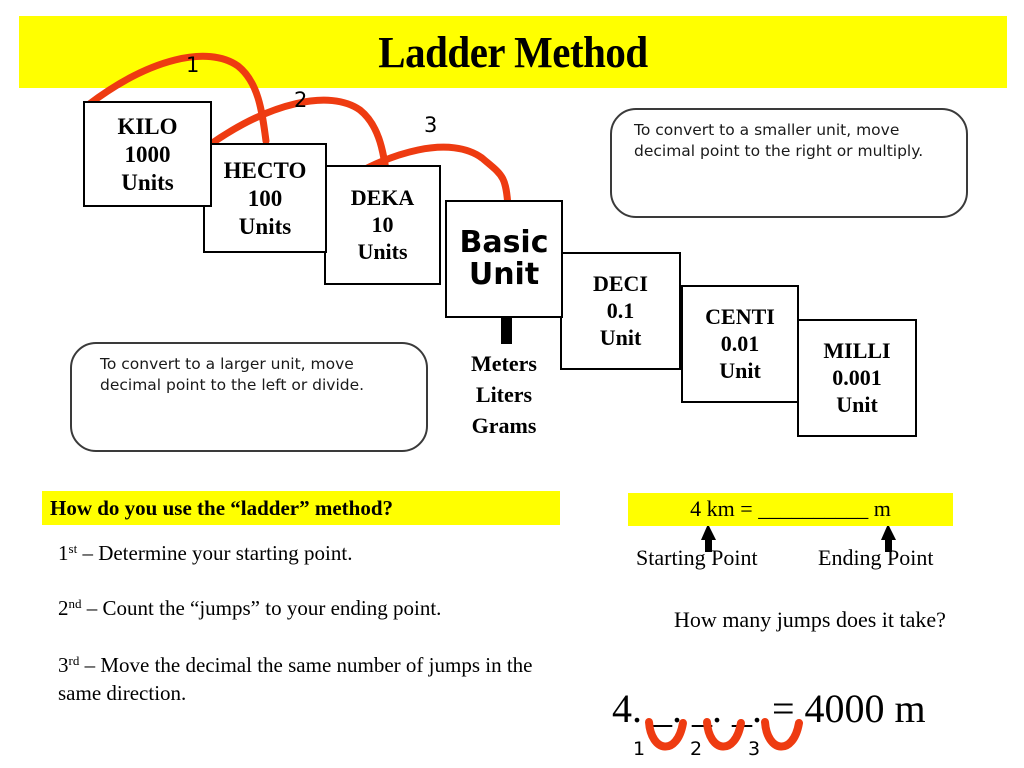  What do you see at coordinates (63, 608) in the screenshot?
I see `instruction-ordinal: 2` at bounding box center [63, 608].